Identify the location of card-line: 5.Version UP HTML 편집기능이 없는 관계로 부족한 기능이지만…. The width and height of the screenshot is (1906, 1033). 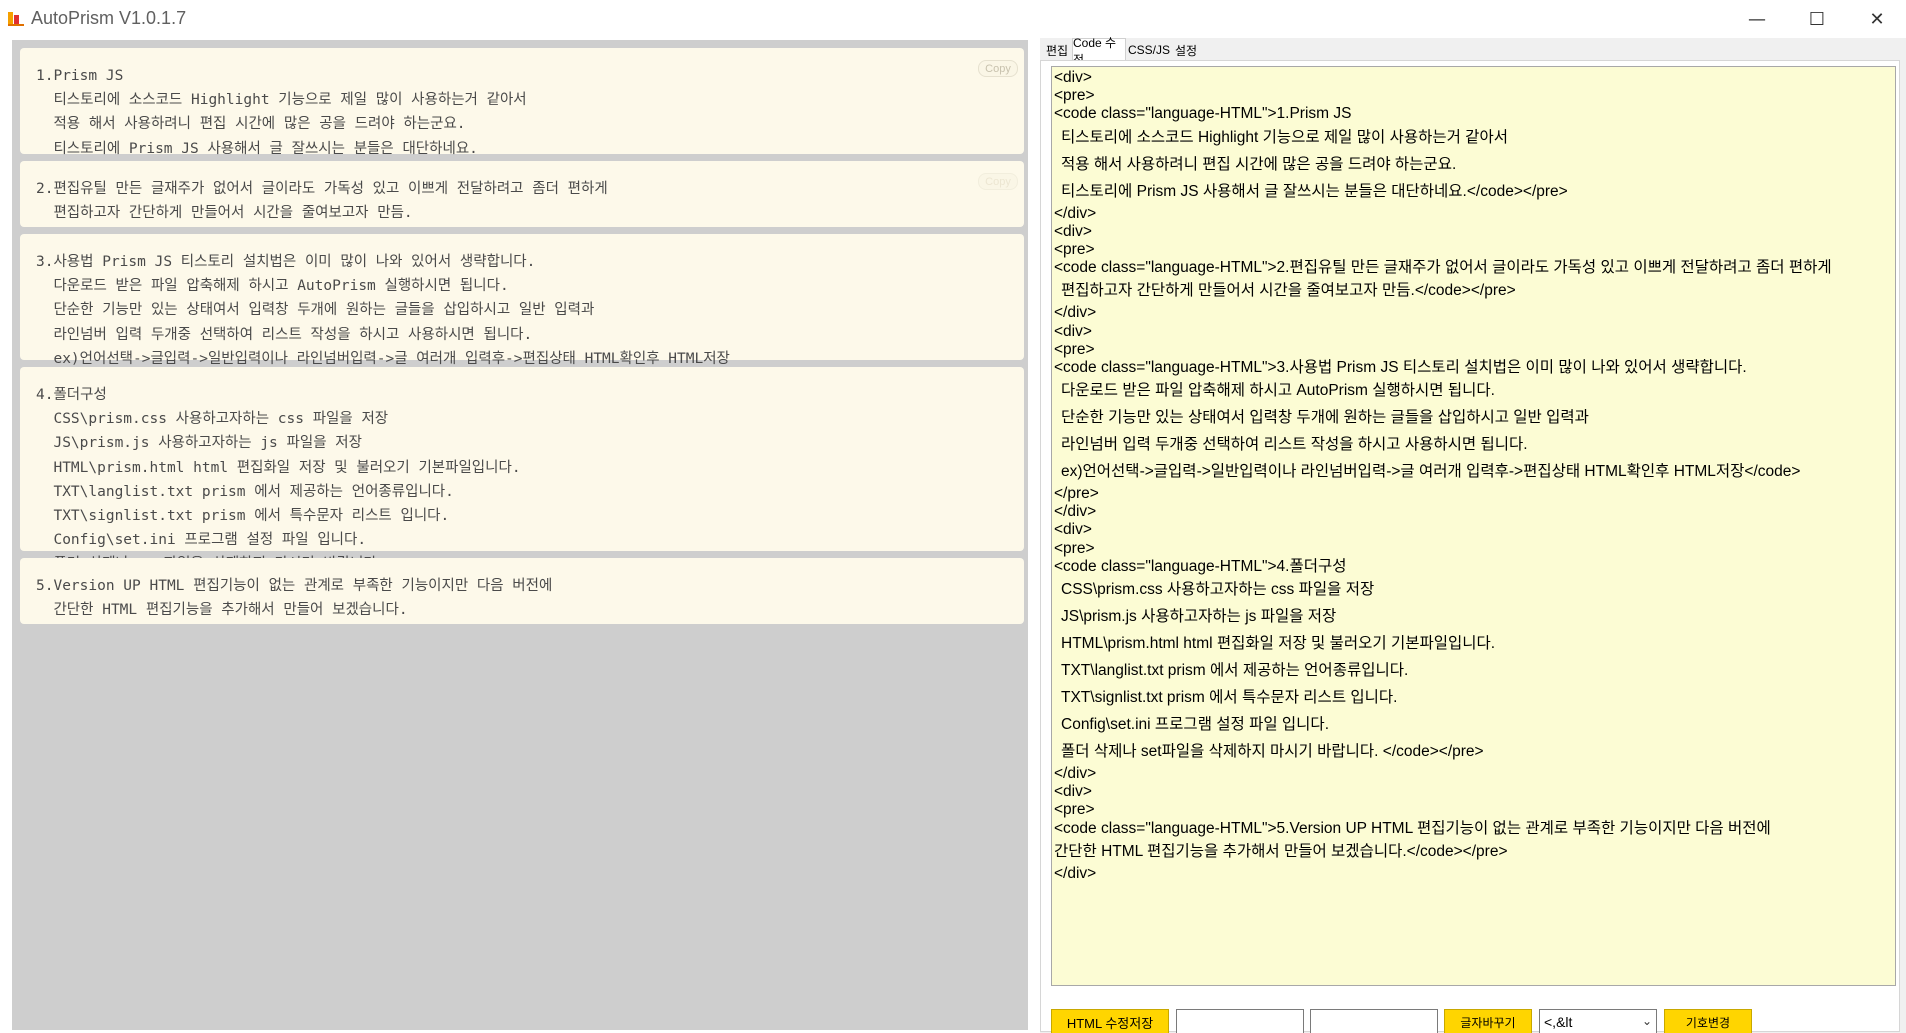
(294, 586).